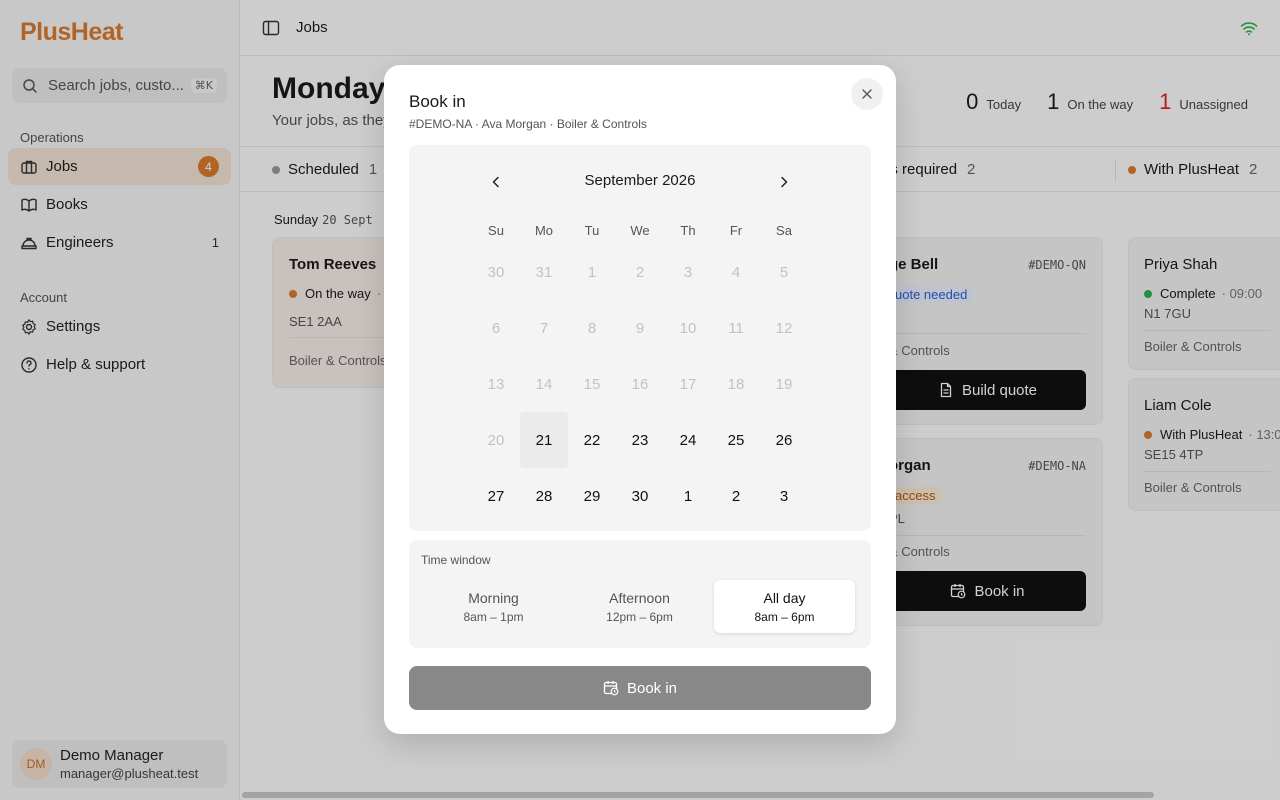 The image size is (1280, 800). I want to click on calendar-day: 31, so click(544, 272).